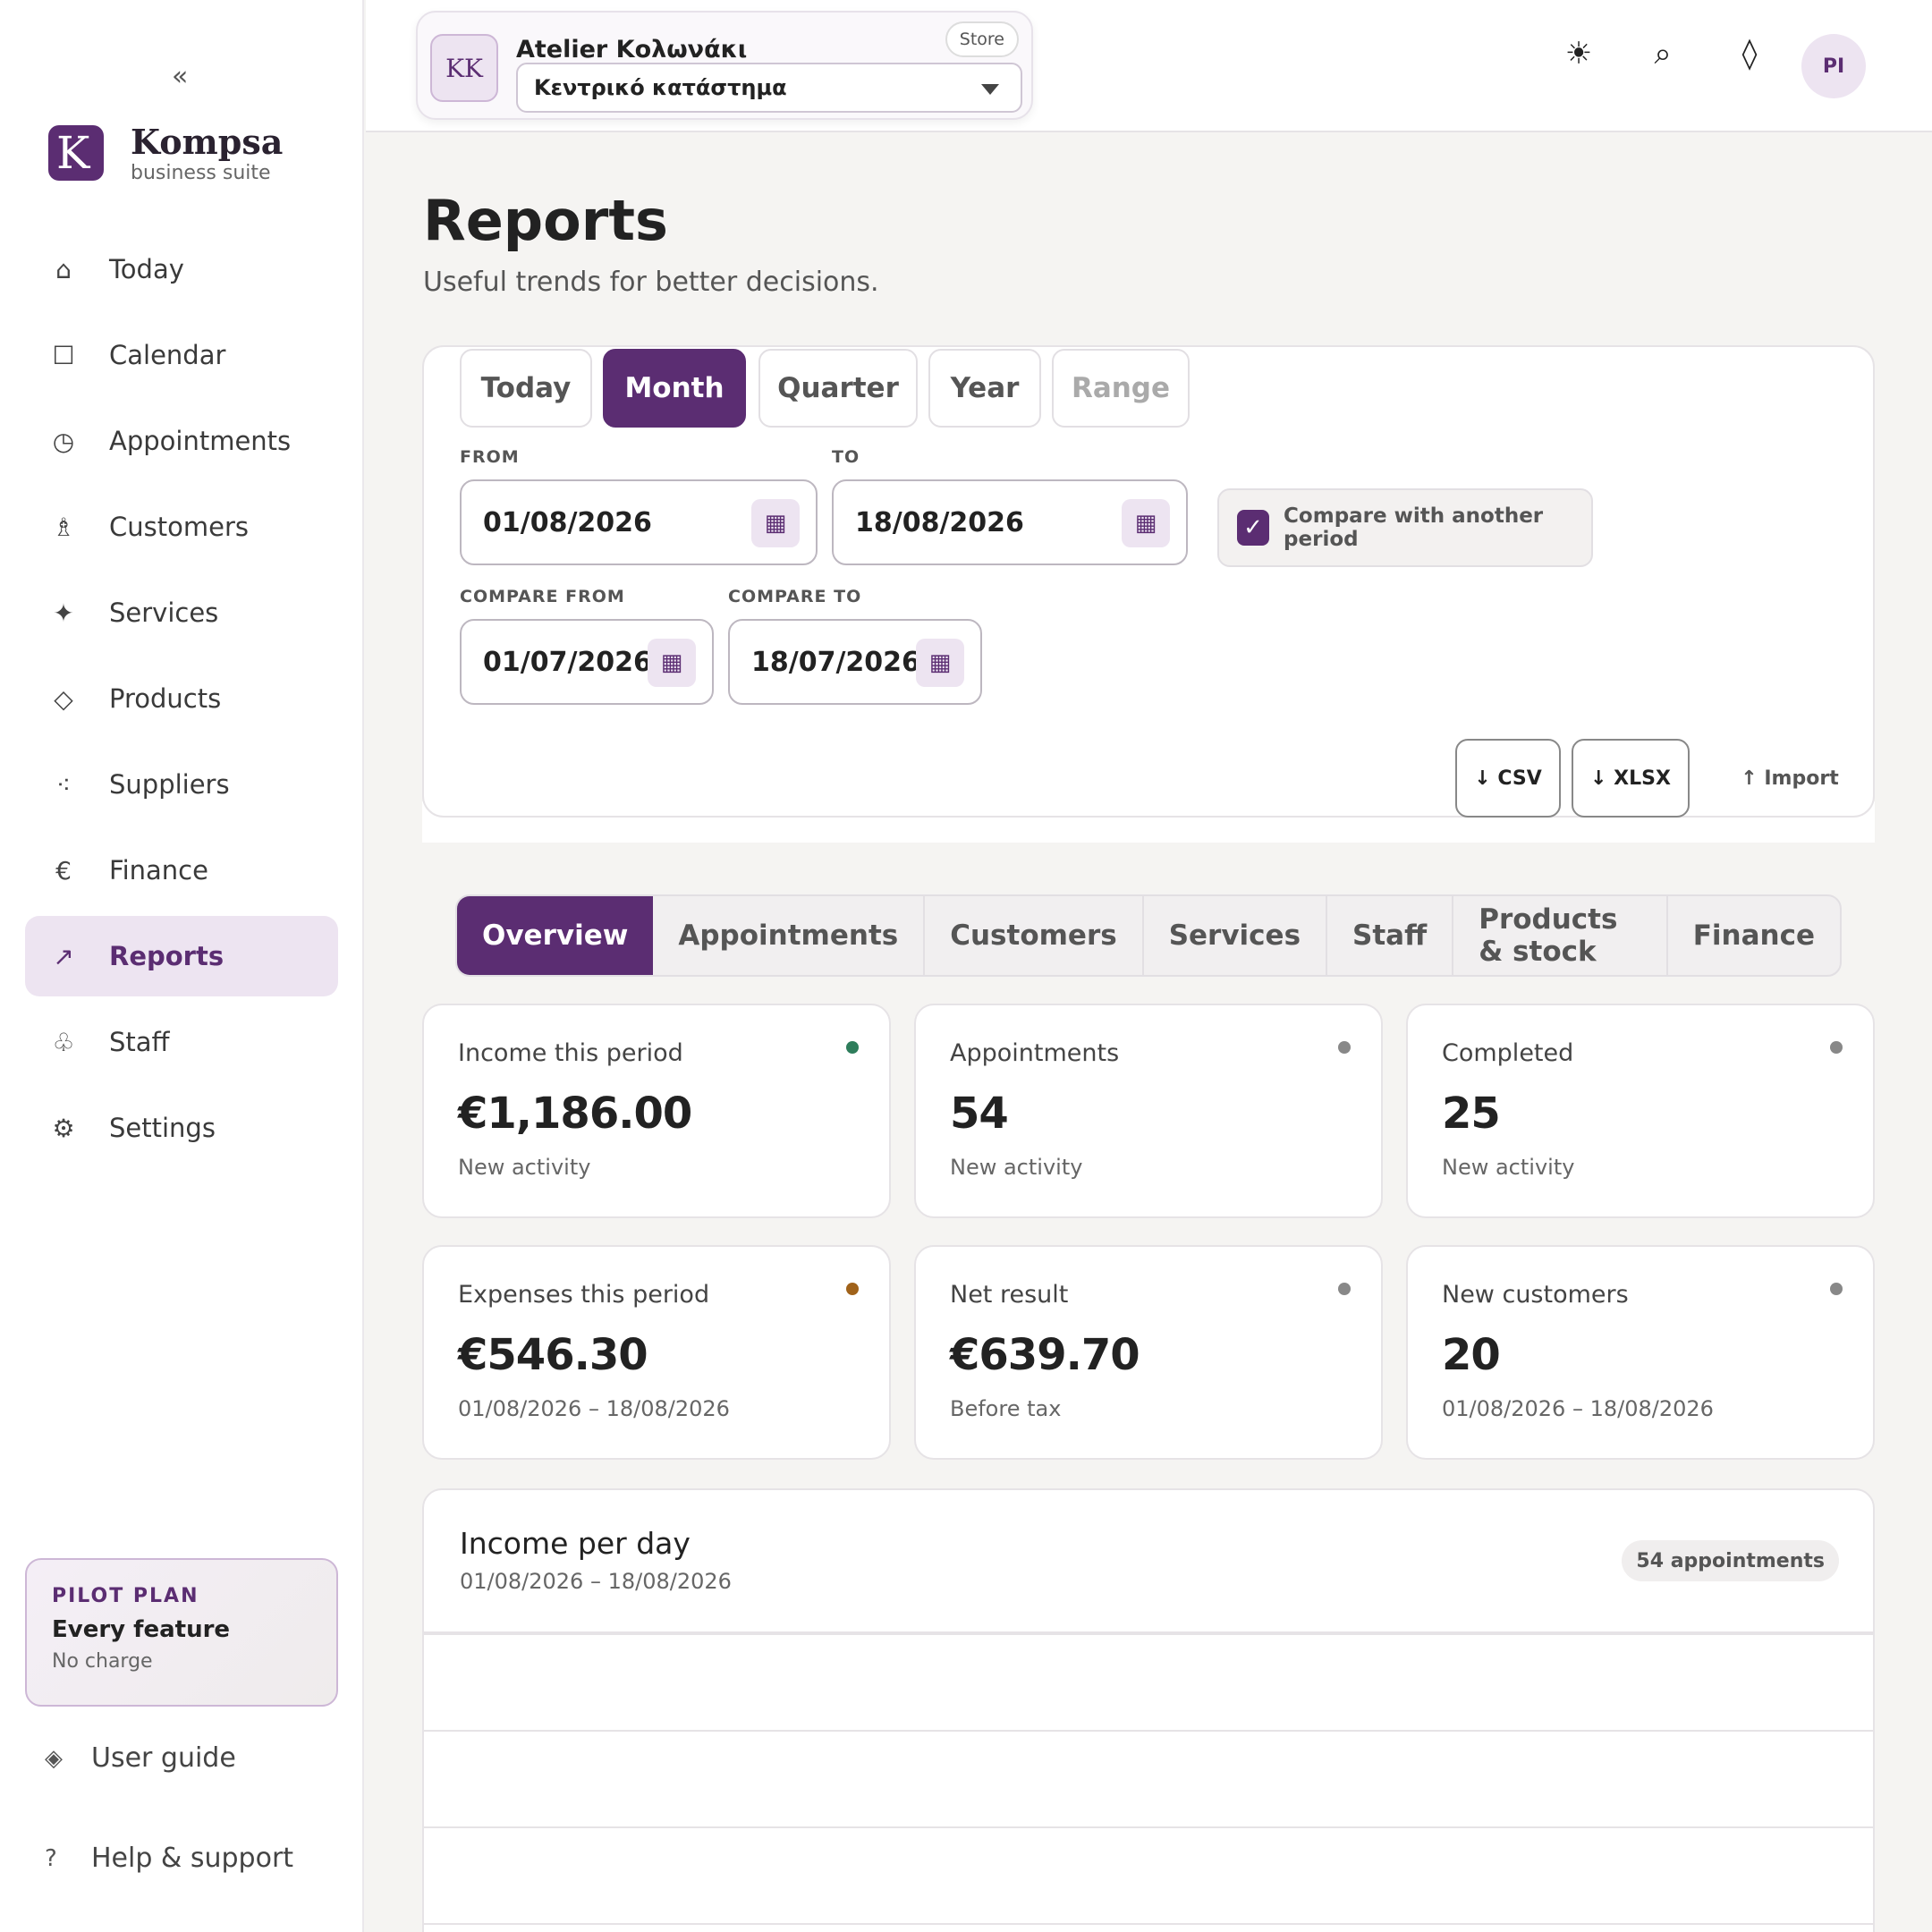 This screenshot has height=1932, width=1932. Describe the element at coordinates (1754, 935) in the screenshot. I see `tab-finance: Finance` at that location.